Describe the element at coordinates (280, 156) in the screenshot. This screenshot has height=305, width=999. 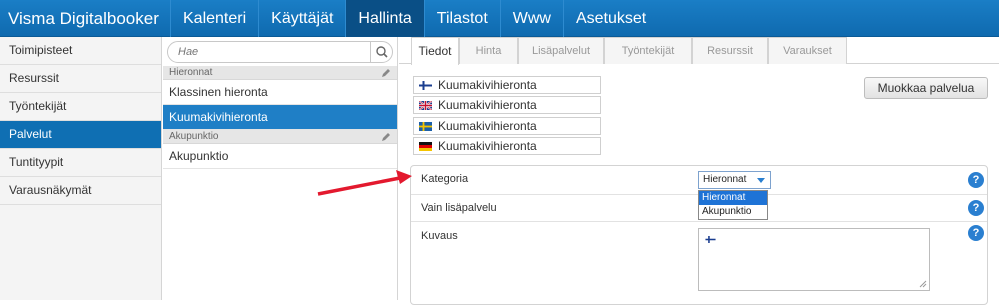
I see `list-item-akupunktio: Akupunktio` at that location.